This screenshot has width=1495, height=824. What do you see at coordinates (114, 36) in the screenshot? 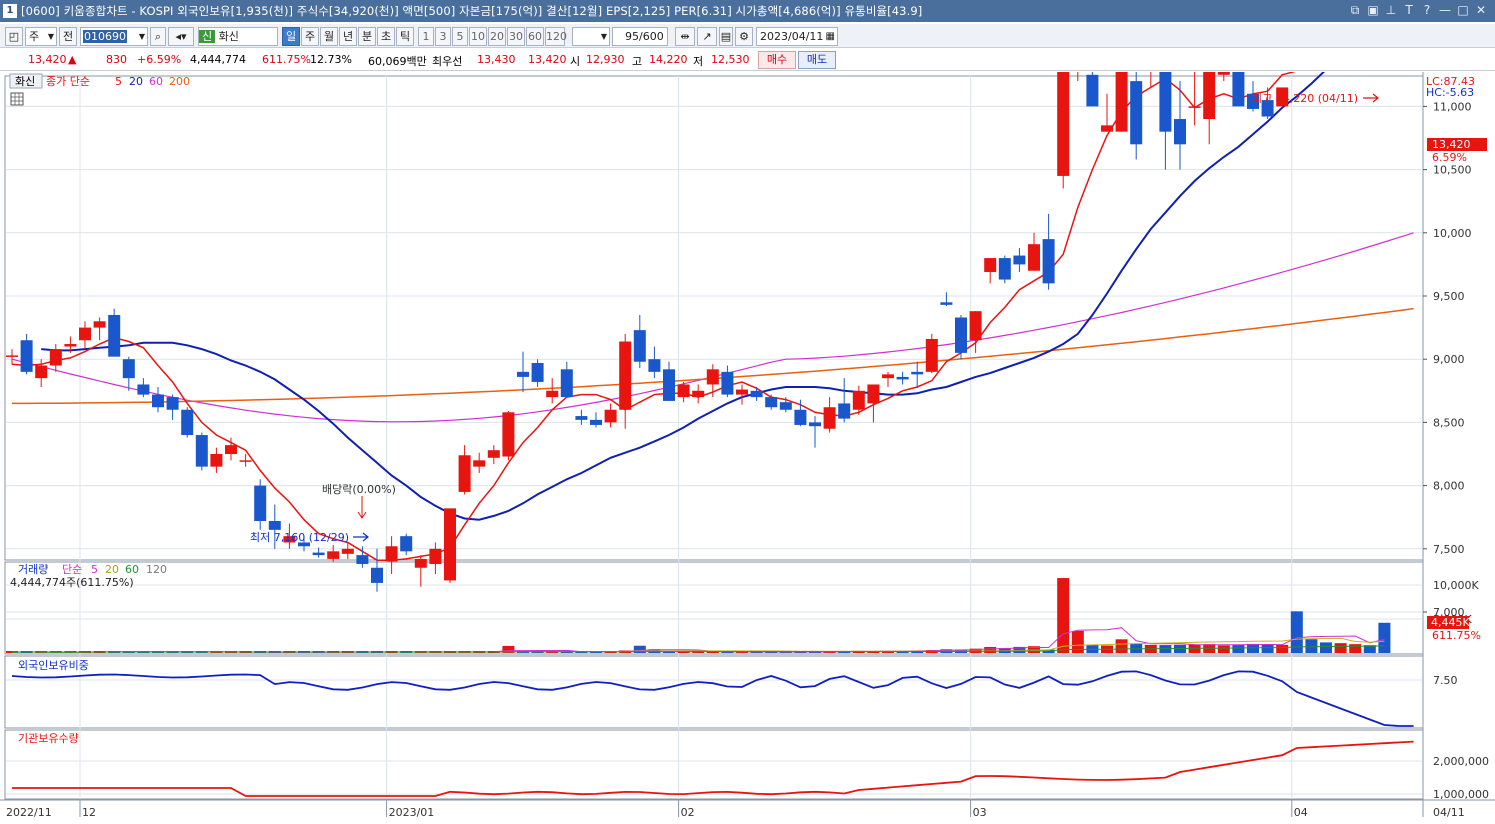
I see `stock-code-input: 010690 ▼` at bounding box center [114, 36].